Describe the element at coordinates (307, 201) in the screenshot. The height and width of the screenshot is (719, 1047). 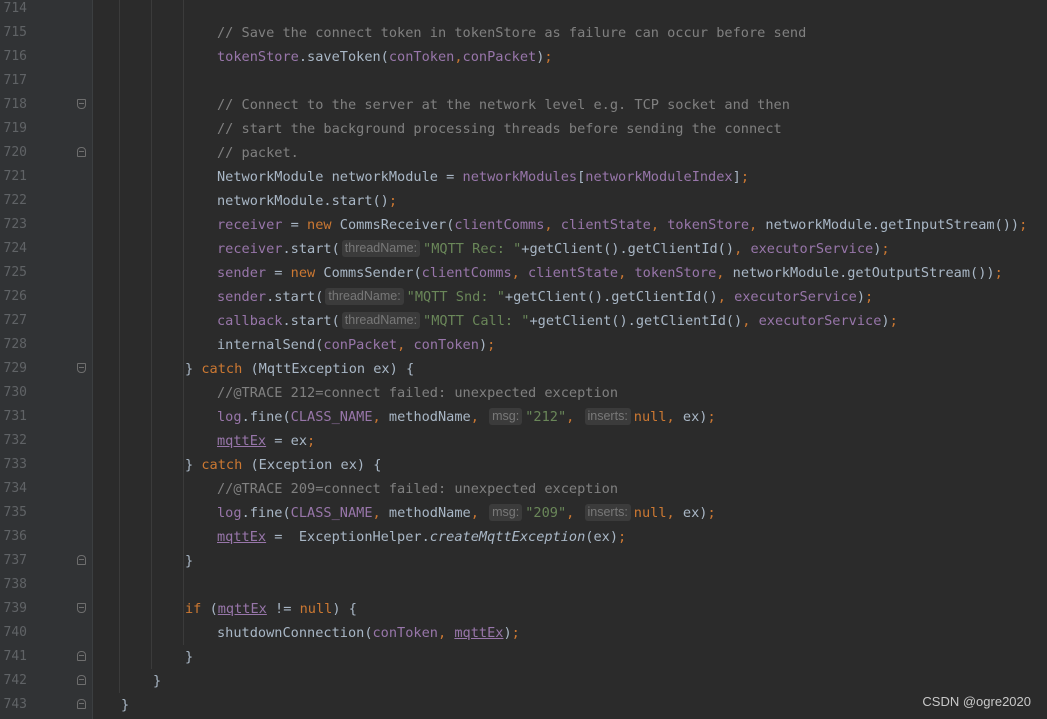
I see `code-text: networkModule.start();` at that location.